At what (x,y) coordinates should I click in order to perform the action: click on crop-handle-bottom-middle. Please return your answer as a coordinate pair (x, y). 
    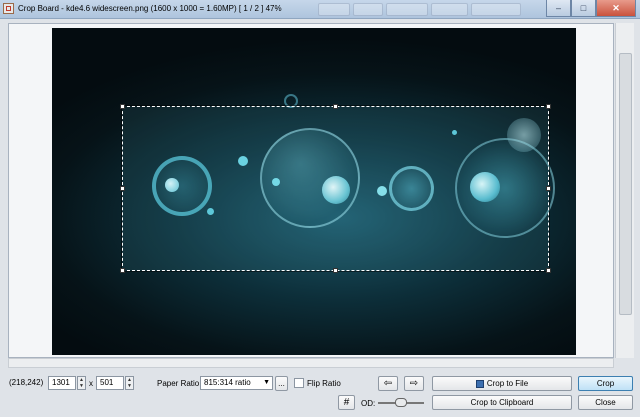
    Looking at the image, I should click on (335, 270).